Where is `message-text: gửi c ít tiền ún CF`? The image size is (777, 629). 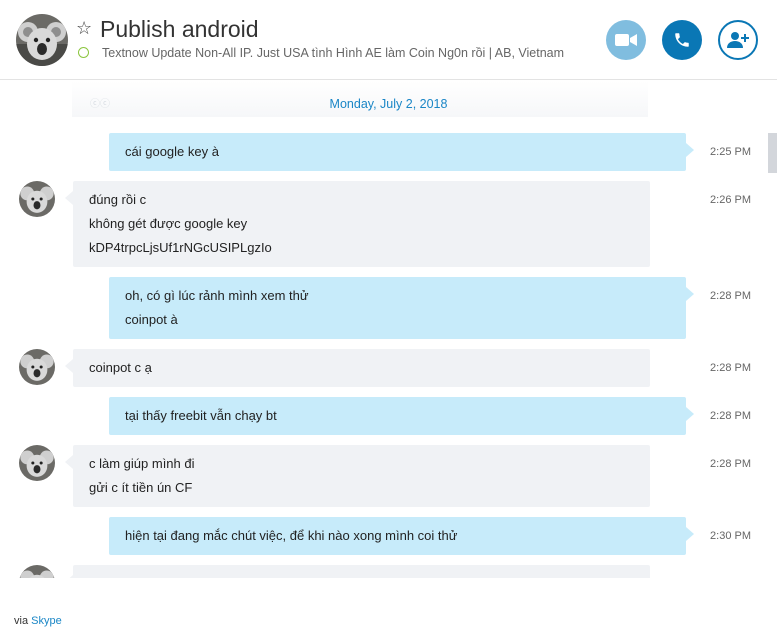 message-text: gửi c ít tiền ún CF is located at coordinates (141, 487).